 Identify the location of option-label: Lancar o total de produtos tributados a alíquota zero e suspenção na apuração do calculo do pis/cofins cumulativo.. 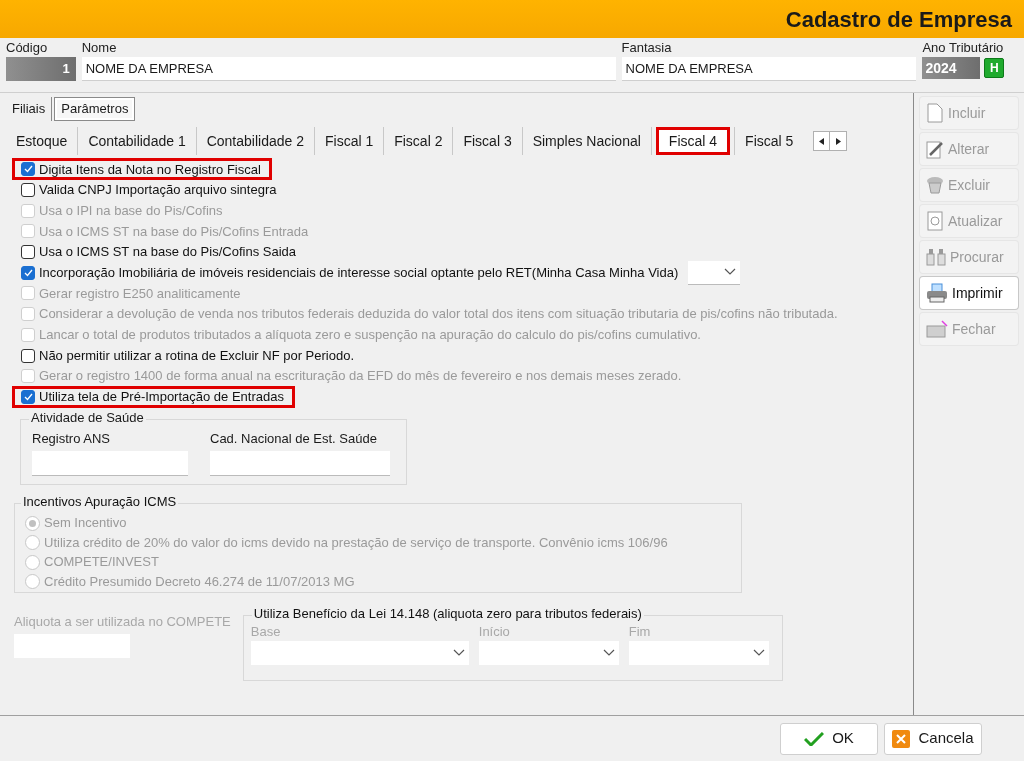
(370, 335).